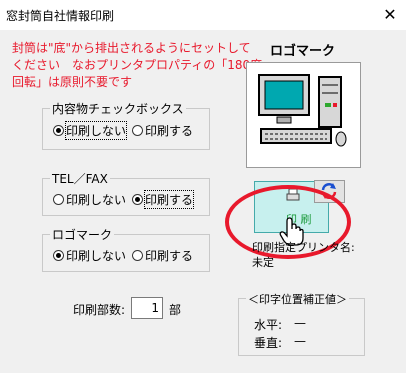  What do you see at coordinates (303, 51) in the screenshot?
I see `logo-title: ロゴマーク` at bounding box center [303, 51].